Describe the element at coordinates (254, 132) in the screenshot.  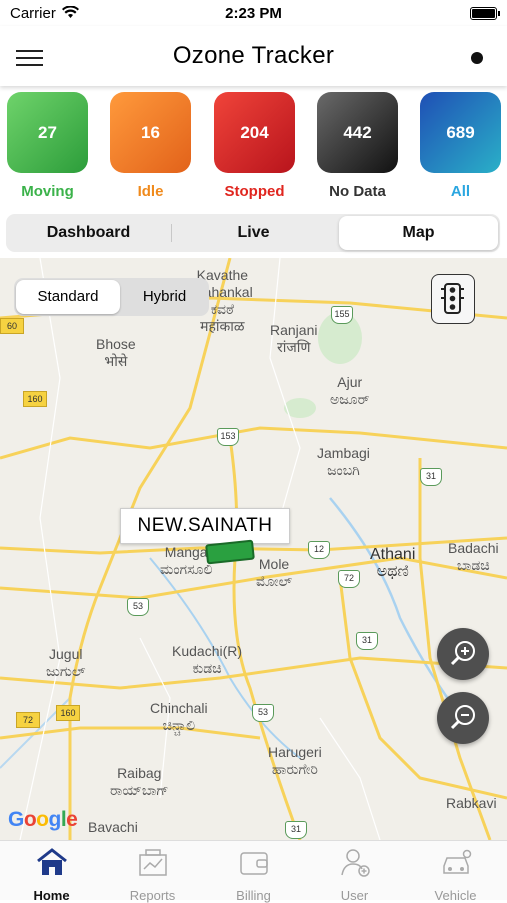
I see `stopped-count: 204` at that location.